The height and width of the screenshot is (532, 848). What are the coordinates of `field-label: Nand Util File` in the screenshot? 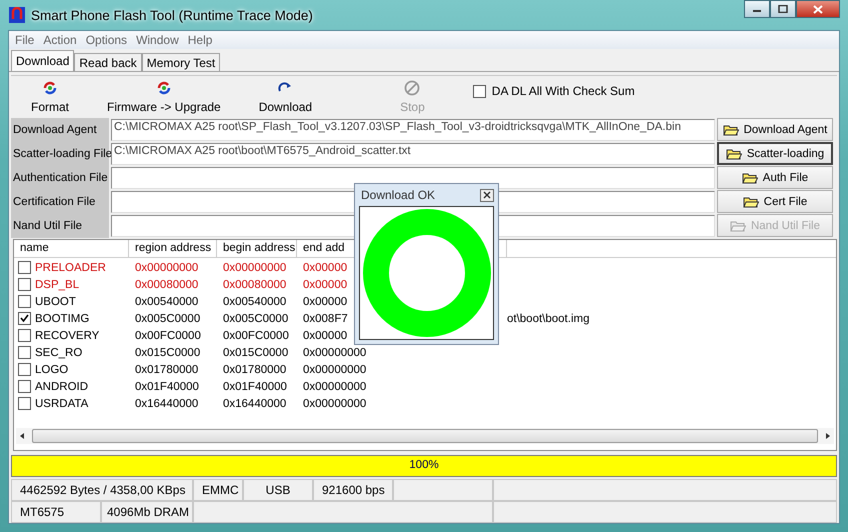 It's located at (60, 226).